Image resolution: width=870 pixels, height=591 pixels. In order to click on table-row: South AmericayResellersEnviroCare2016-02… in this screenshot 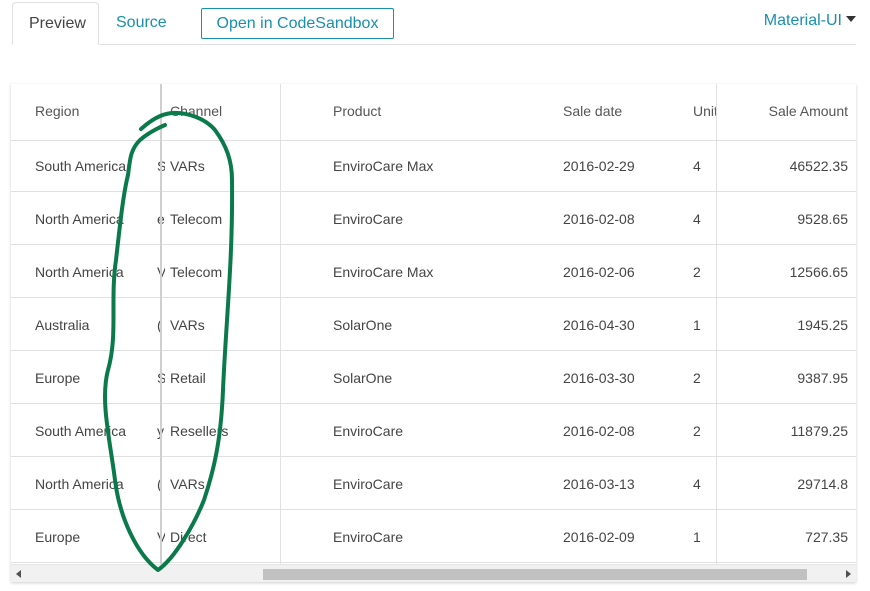, I will do `click(433, 431)`.